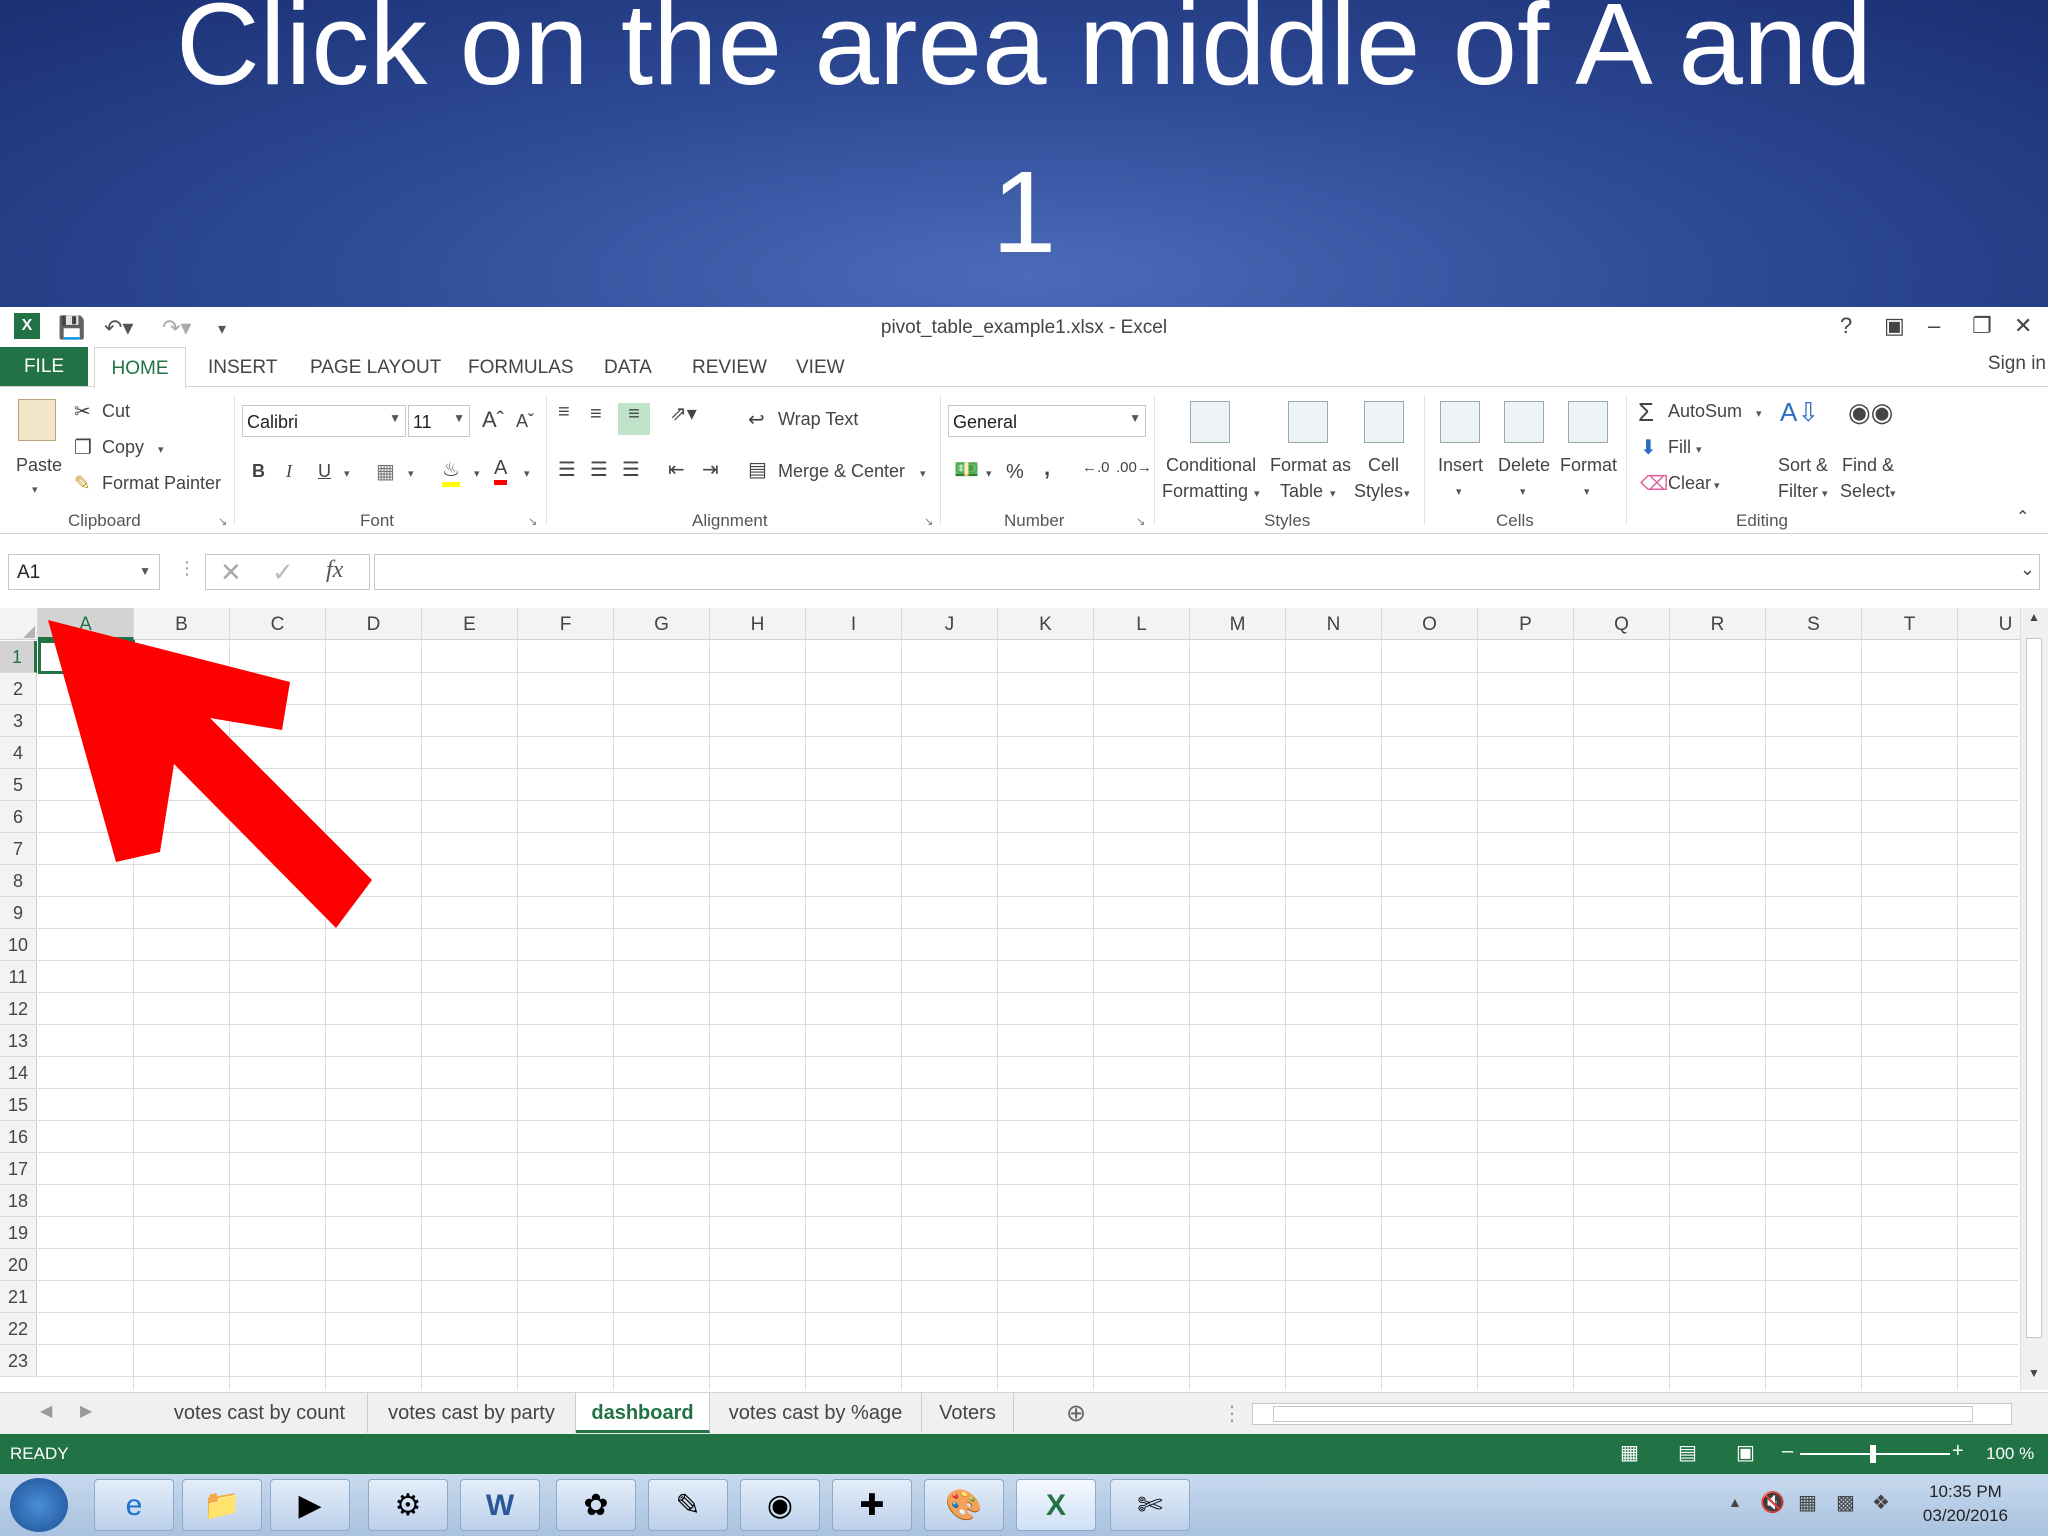  I want to click on zoom-in-icon: +, so click(1958, 1451).